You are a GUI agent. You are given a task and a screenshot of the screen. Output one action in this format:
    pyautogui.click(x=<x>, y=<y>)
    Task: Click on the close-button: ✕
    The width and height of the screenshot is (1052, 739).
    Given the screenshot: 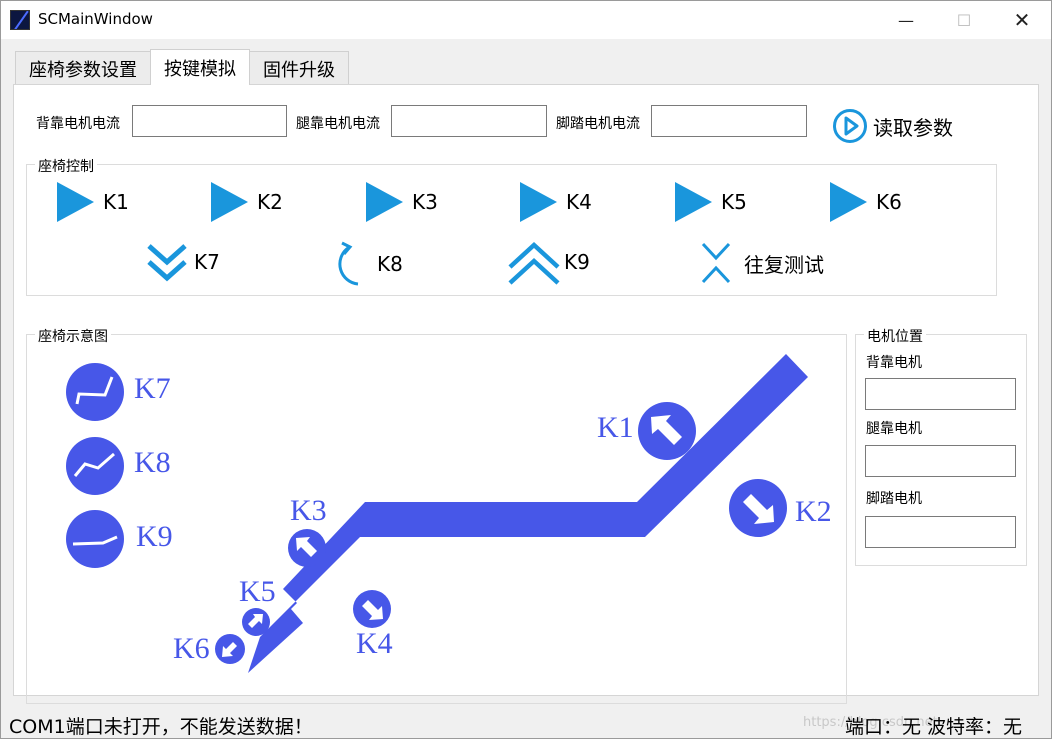 What is the action you would take?
    pyautogui.click(x=1022, y=20)
    